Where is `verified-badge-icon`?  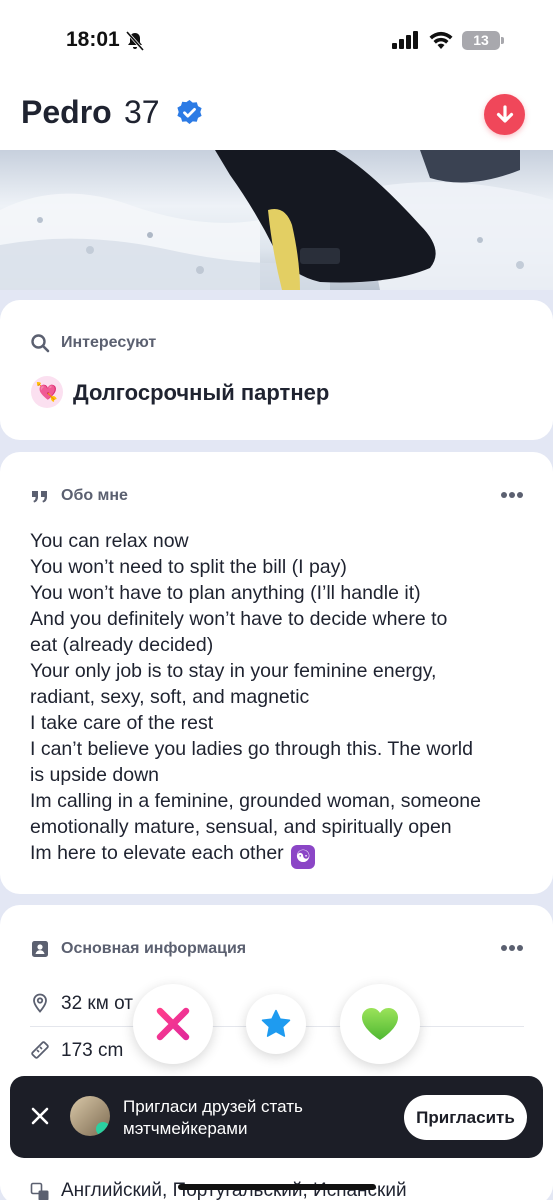
verified-badge-icon is located at coordinates (189, 112).